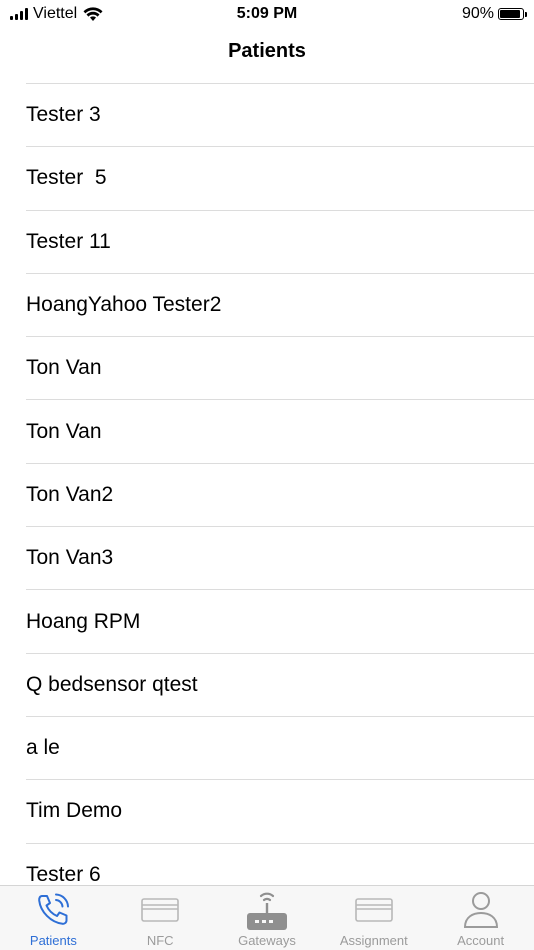 The width and height of the screenshot is (534, 950). What do you see at coordinates (280, 622) in the screenshot?
I see `patient-row: Hoang RPM` at bounding box center [280, 622].